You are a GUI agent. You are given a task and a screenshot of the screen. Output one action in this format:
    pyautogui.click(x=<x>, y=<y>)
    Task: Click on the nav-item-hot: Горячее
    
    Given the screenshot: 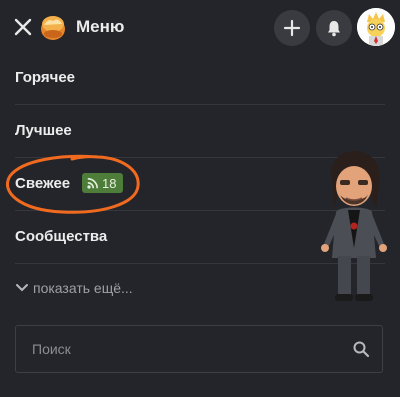 What is the action you would take?
    pyautogui.click(x=200, y=78)
    